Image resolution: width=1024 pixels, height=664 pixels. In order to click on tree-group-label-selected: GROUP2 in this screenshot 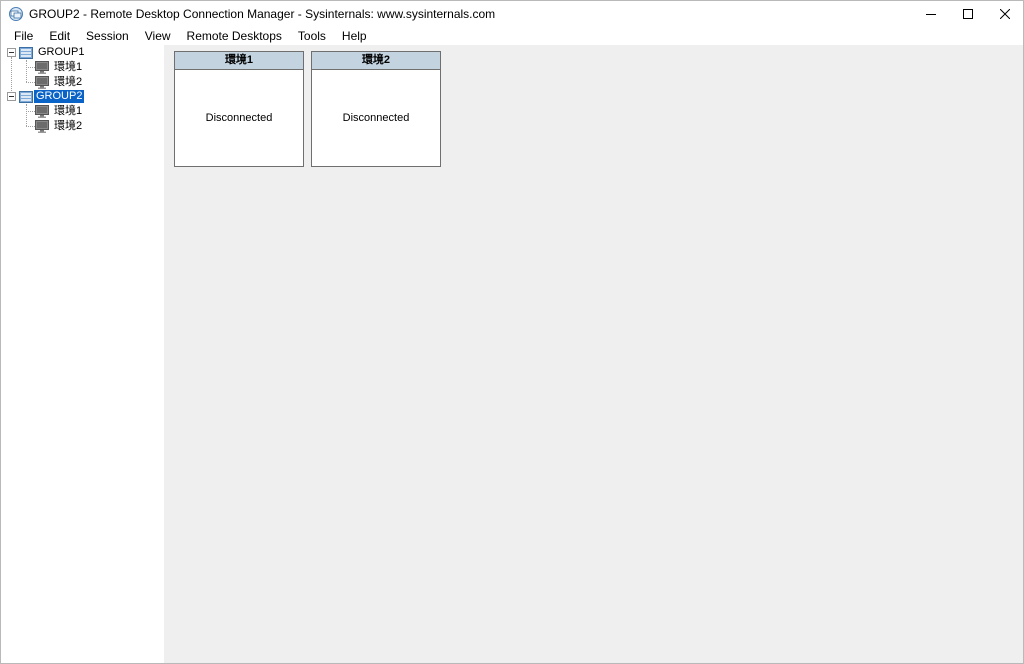, I will do `click(59, 96)`.